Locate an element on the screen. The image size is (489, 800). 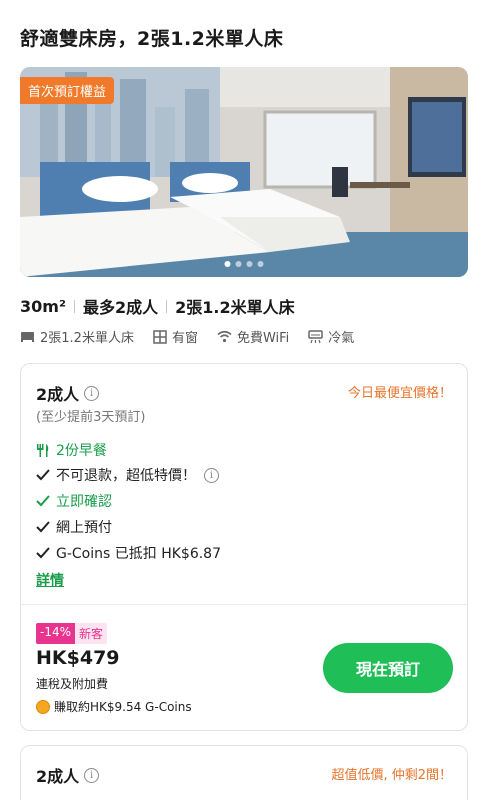
non-refundable-feature: 不可退款，超低特價！ i is located at coordinates (127, 475).